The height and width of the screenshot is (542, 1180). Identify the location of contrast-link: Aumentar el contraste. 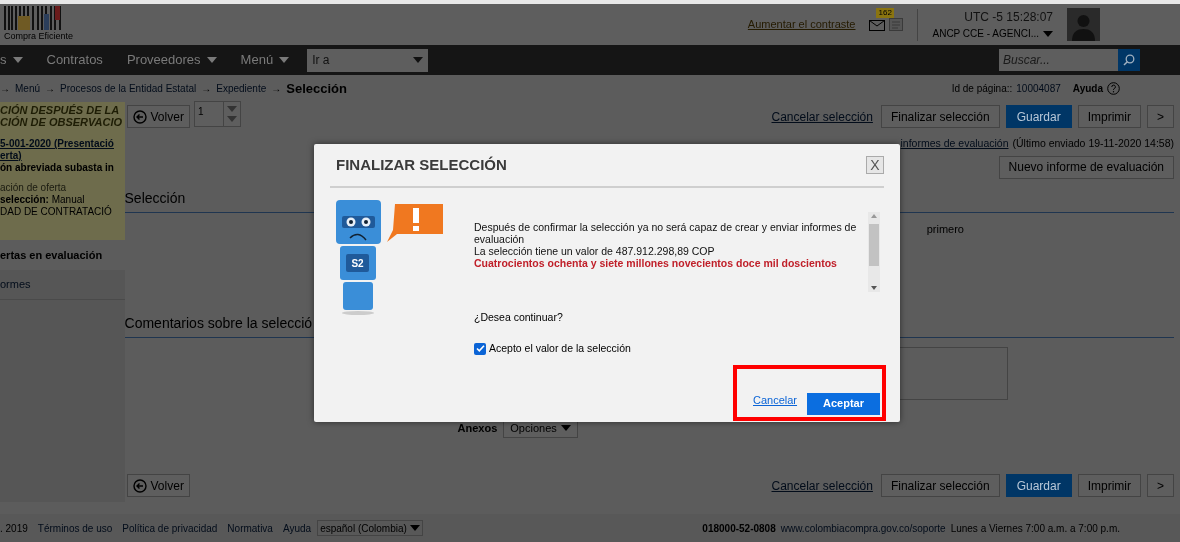
(801, 24).